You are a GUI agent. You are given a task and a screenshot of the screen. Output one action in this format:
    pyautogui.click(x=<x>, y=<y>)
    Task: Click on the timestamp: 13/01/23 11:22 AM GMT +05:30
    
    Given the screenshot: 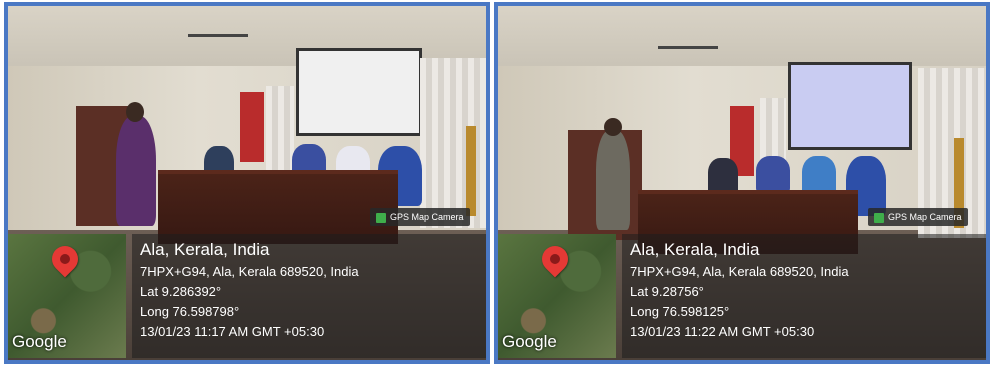 What is the action you would take?
    pyautogui.click(x=722, y=331)
    